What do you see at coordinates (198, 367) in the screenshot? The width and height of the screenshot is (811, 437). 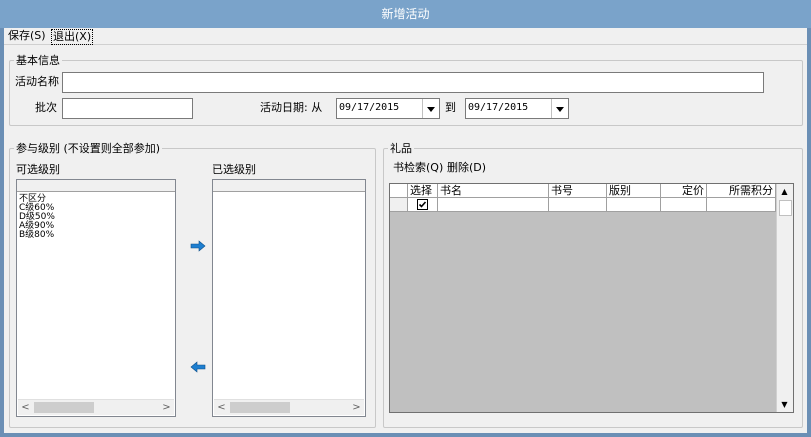 I see `move-left-arrow-icon` at bounding box center [198, 367].